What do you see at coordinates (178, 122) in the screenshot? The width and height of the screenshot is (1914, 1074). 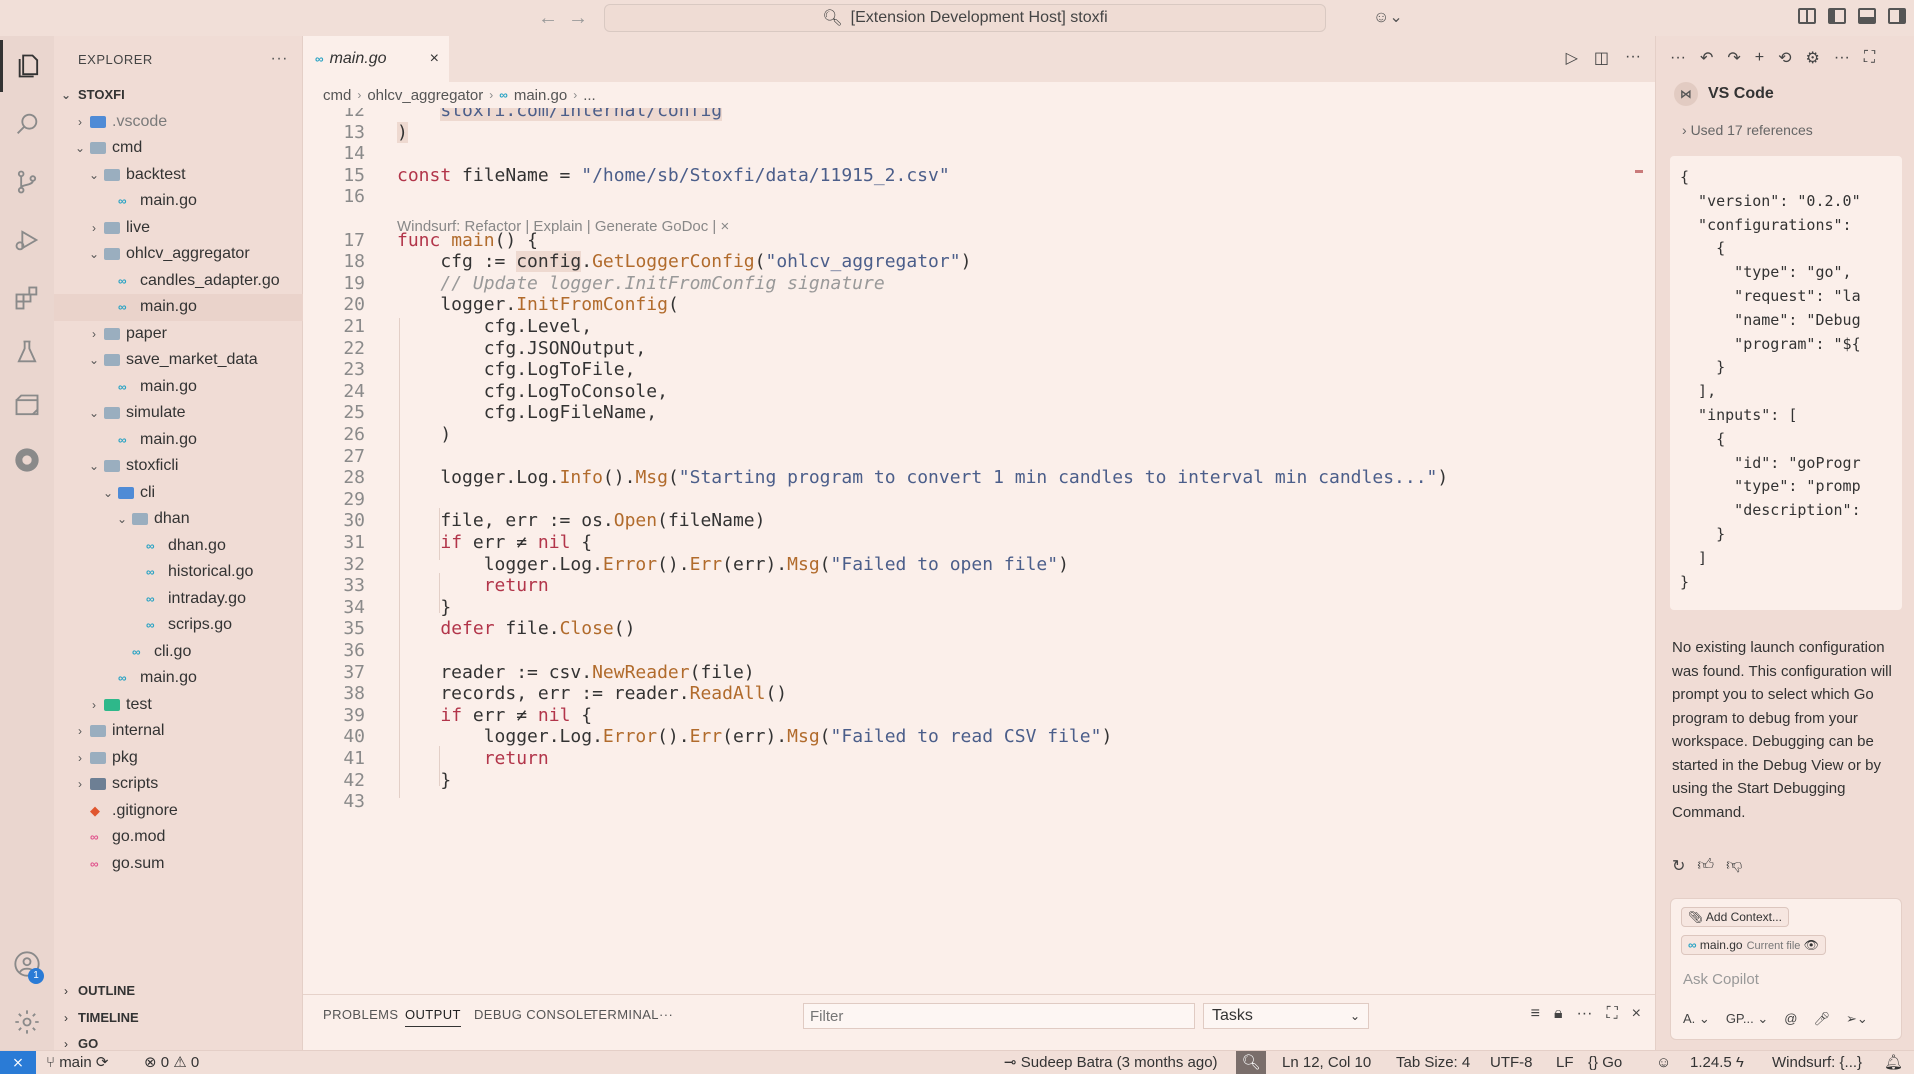 I see `tree-item: › .vscode` at bounding box center [178, 122].